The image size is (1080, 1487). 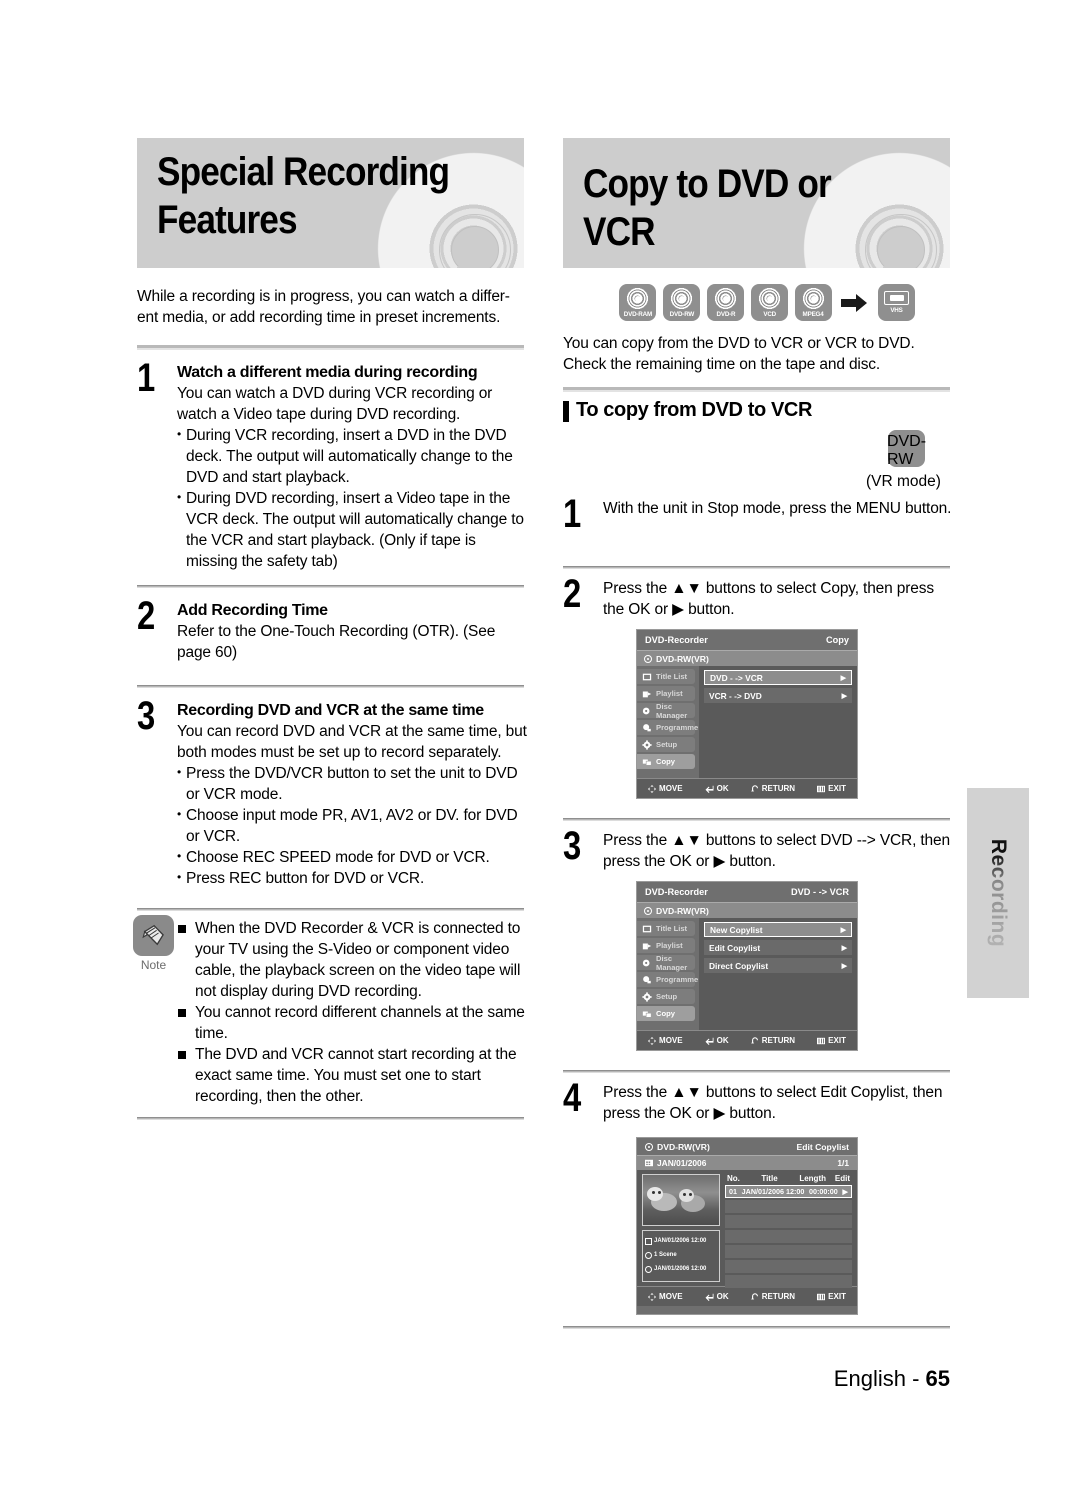 I want to click on note-label: Note, so click(x=153, y=965).